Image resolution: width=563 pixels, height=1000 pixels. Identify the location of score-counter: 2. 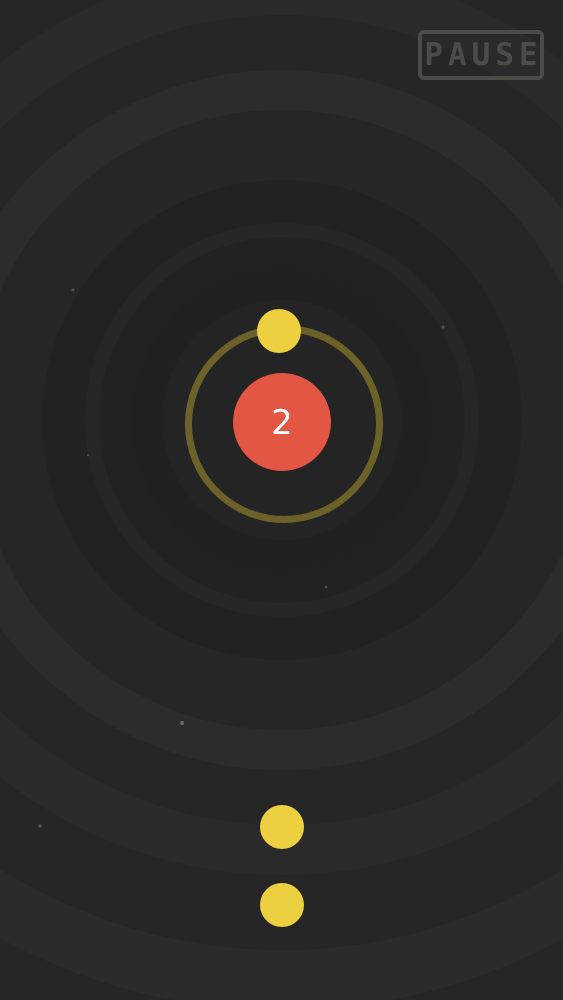
(282, 423).